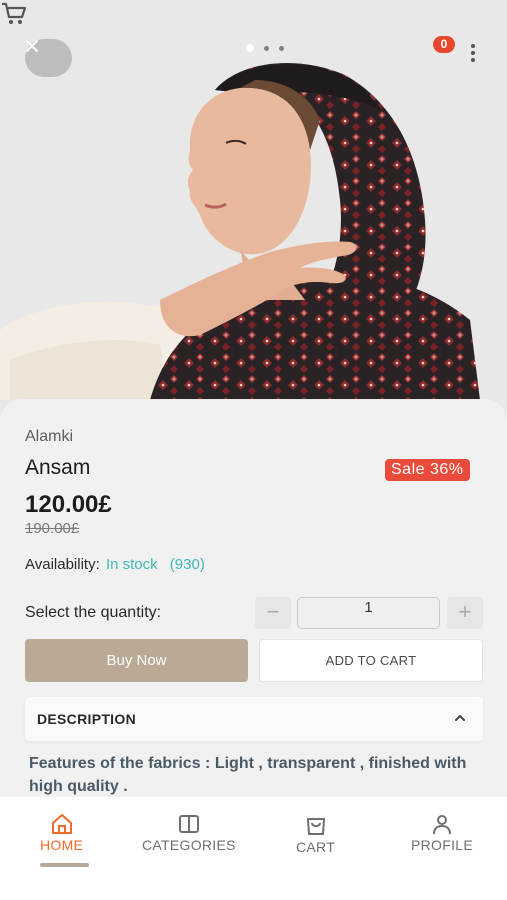  What do you see at coordinates (460, 718) in the screenshot?
I see `chevron-up-icon` at bounding box center [460, 718].